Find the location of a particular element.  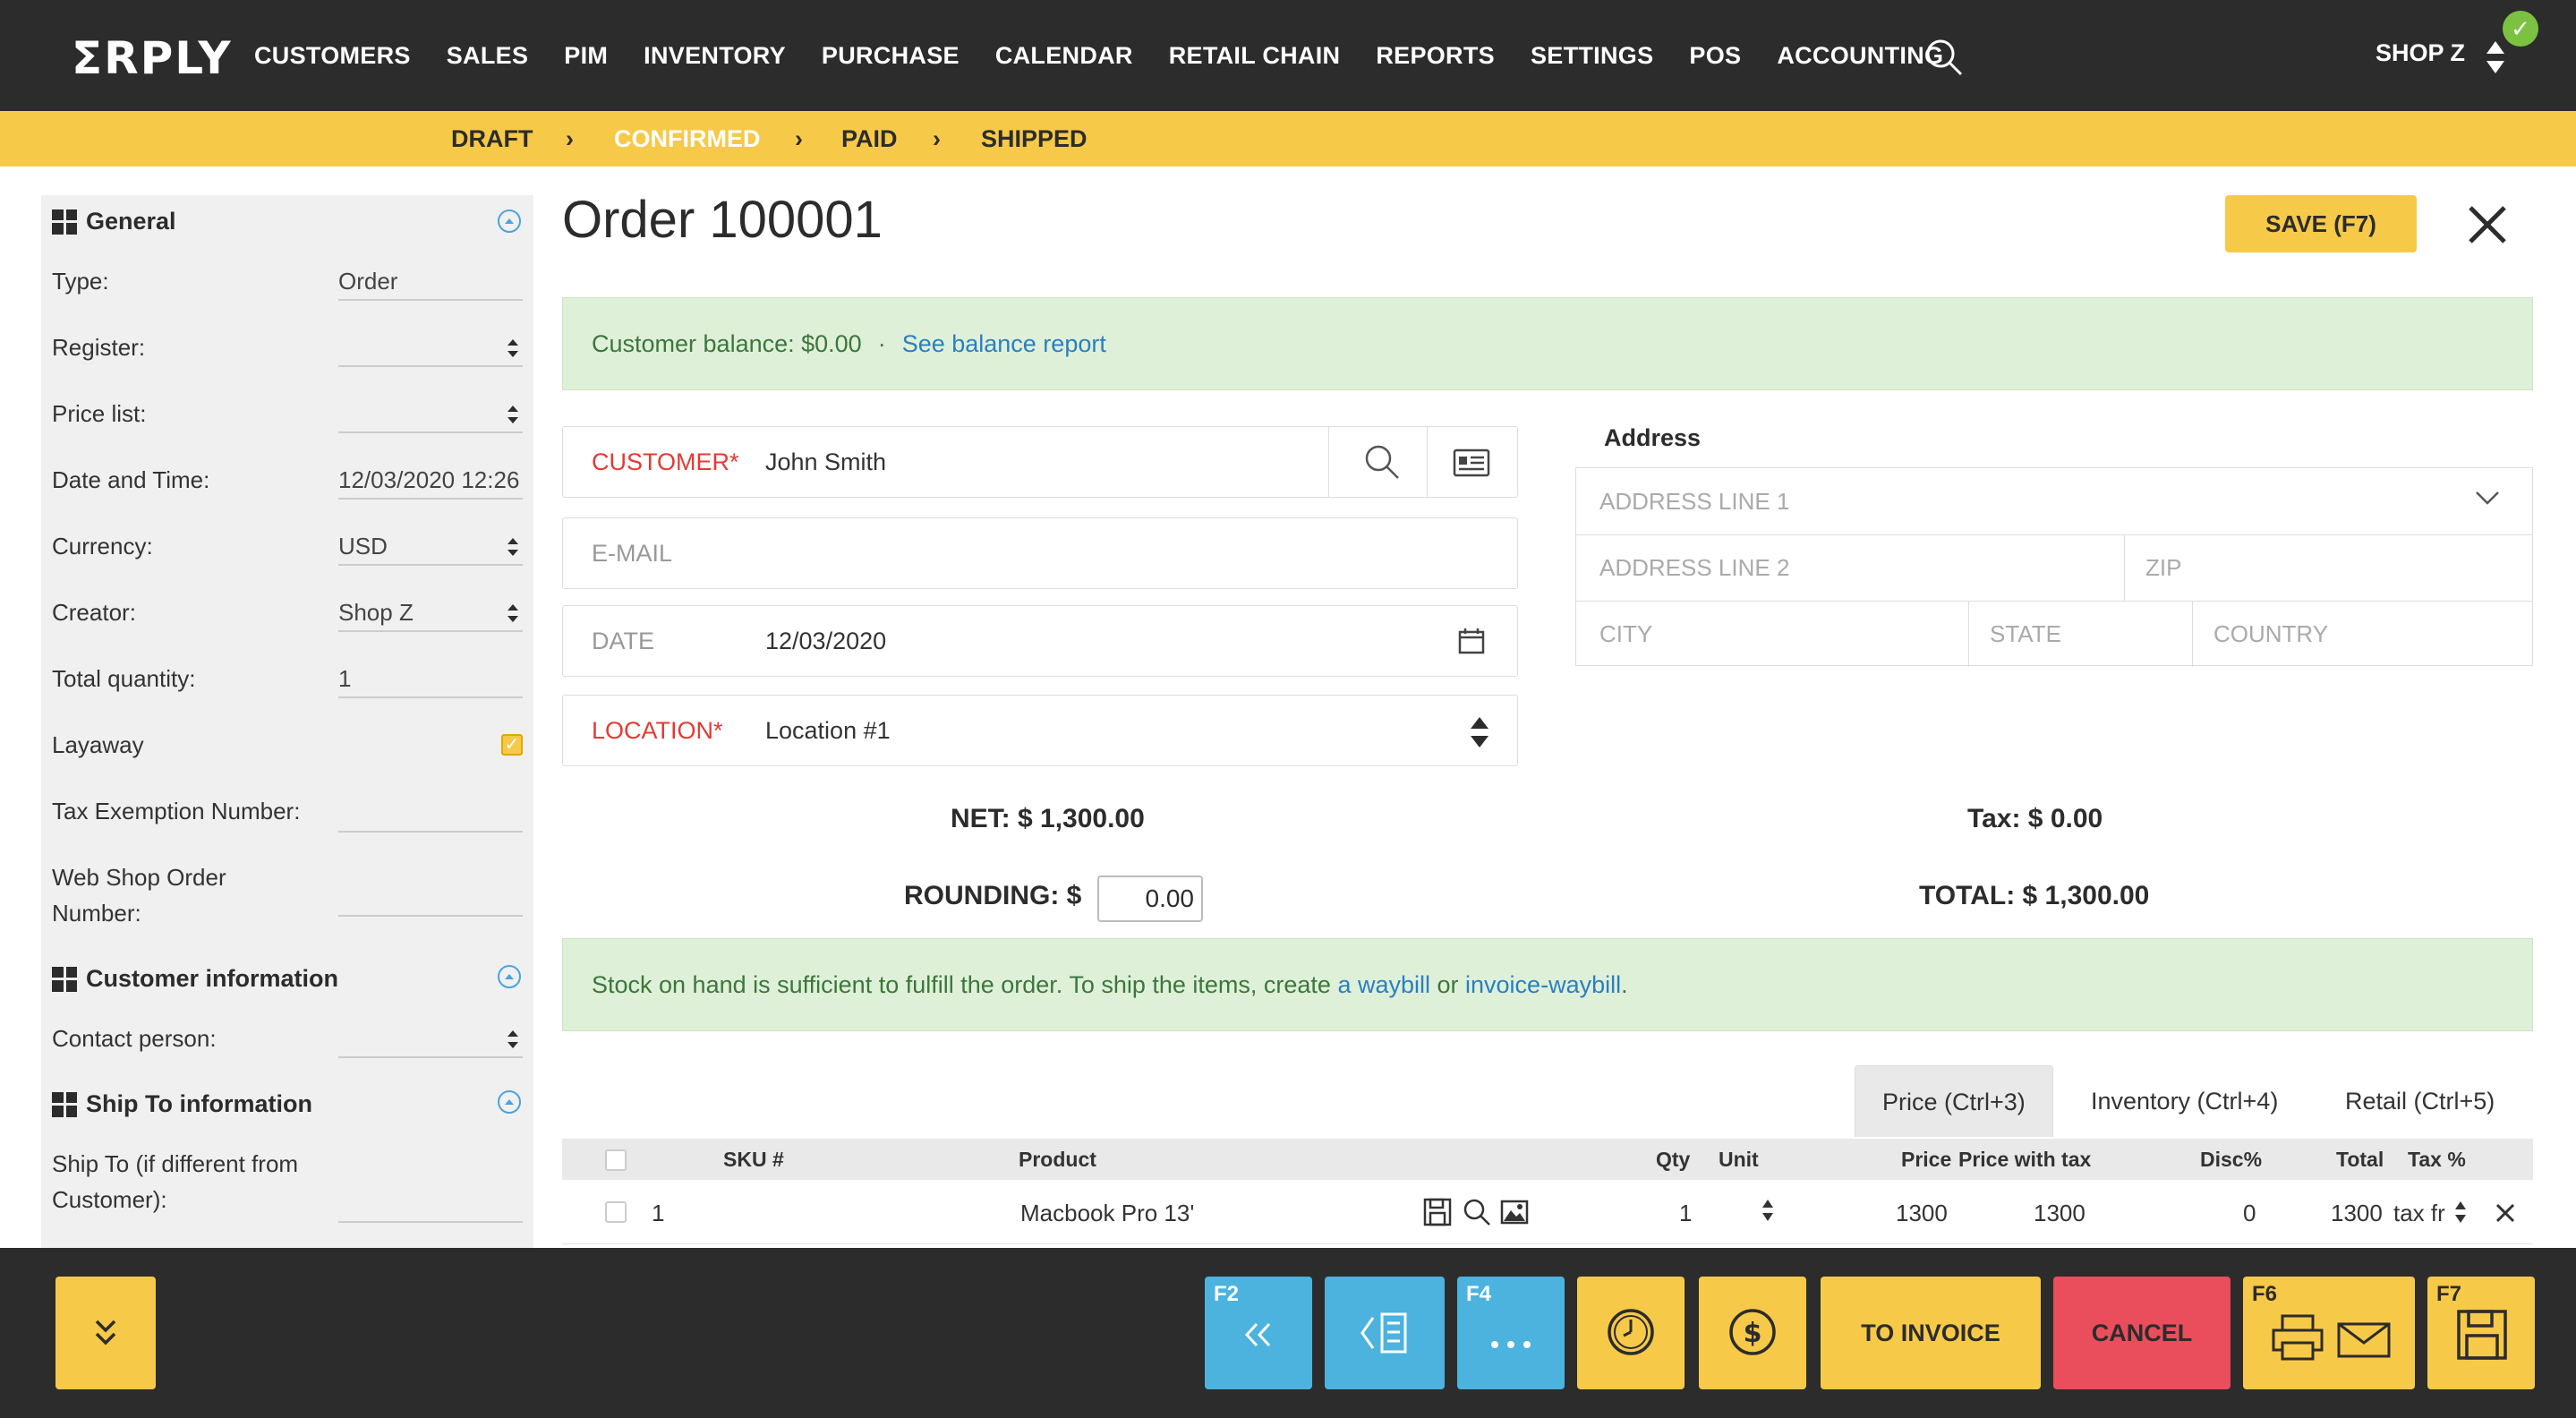

history-button is located at coordinates (1631, 1333).